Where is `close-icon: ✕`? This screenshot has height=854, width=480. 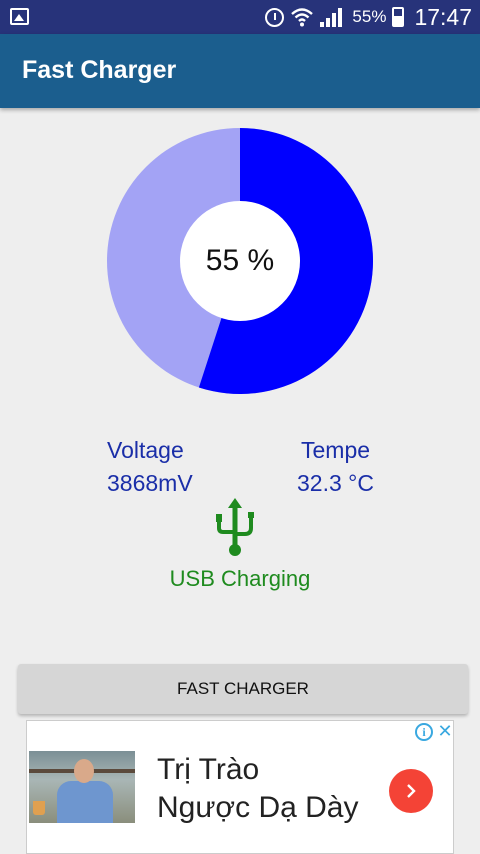
close-icon: ✕ is located at coordinates (444, 731).